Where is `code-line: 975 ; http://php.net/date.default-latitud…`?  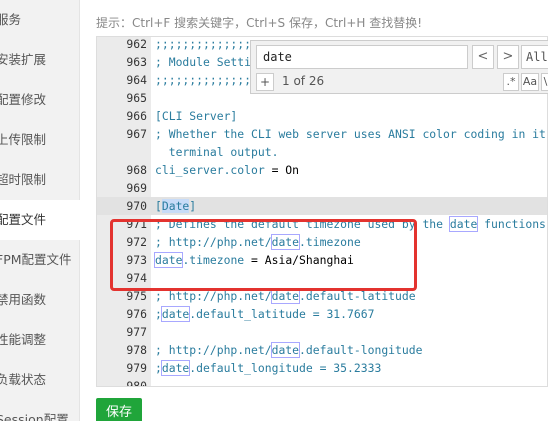 code-line: 975 ; http://php.net/date.default-latitud… is located at coordinates (322, 296).